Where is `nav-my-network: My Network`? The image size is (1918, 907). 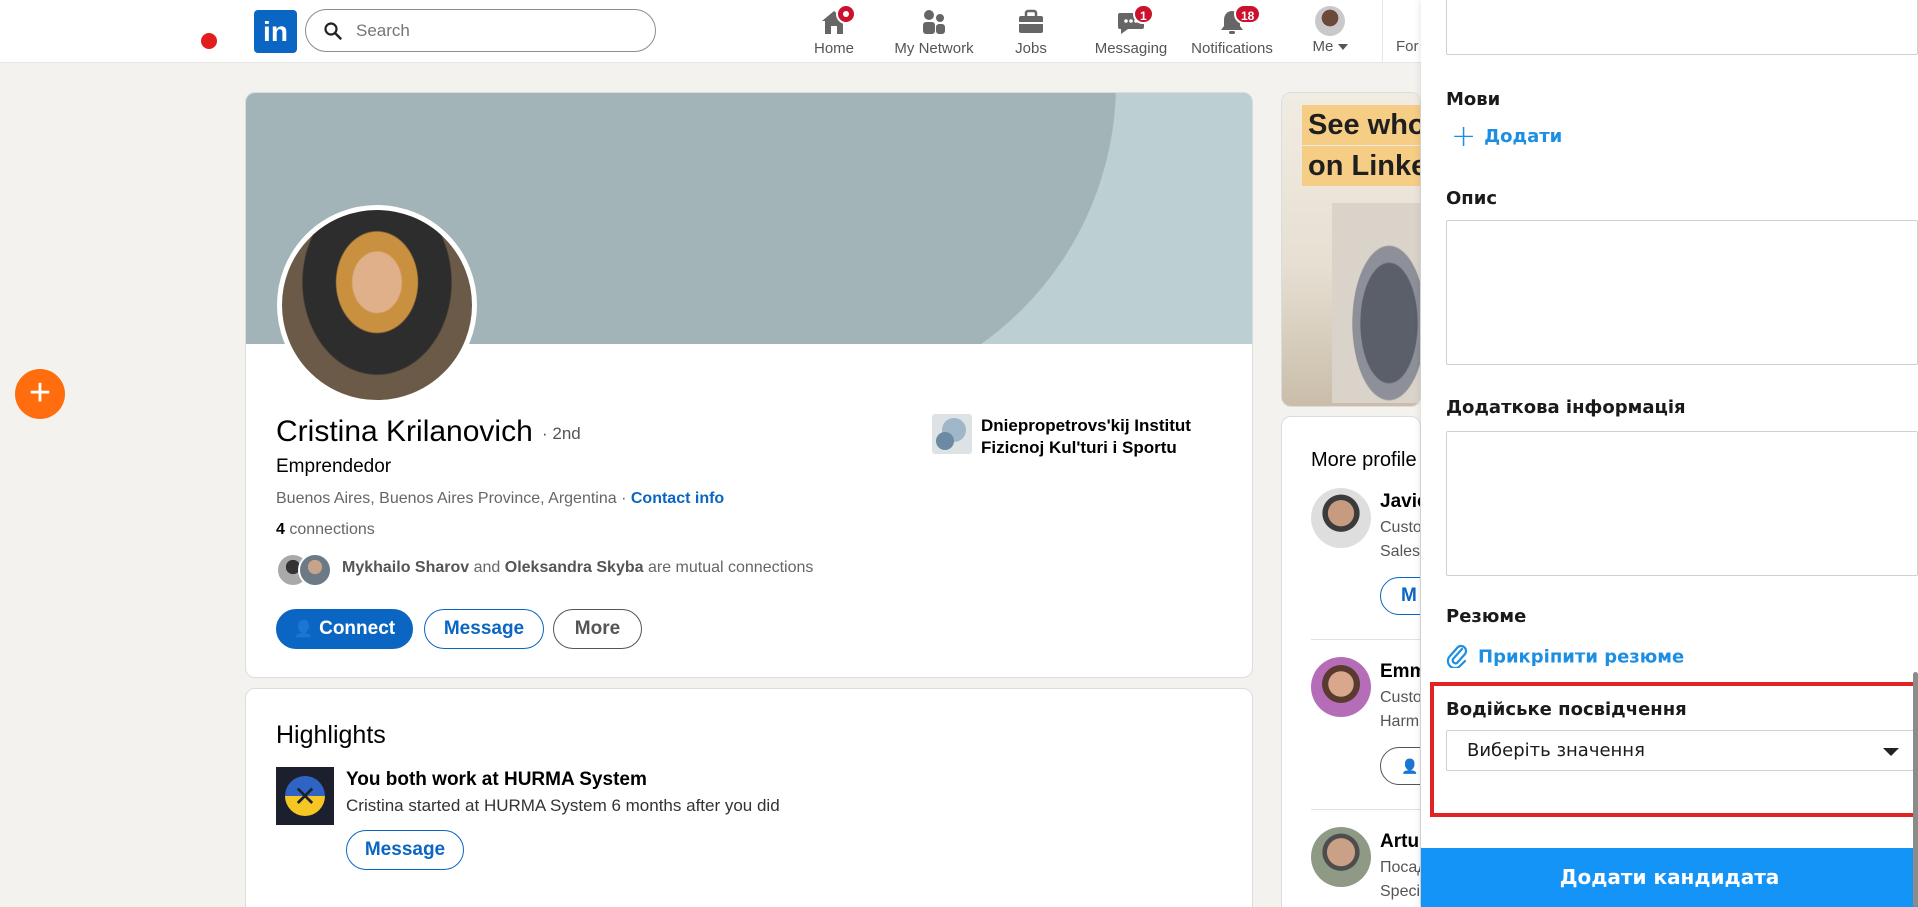 nav-my-network: My Network is located at coordinates (934, 32).